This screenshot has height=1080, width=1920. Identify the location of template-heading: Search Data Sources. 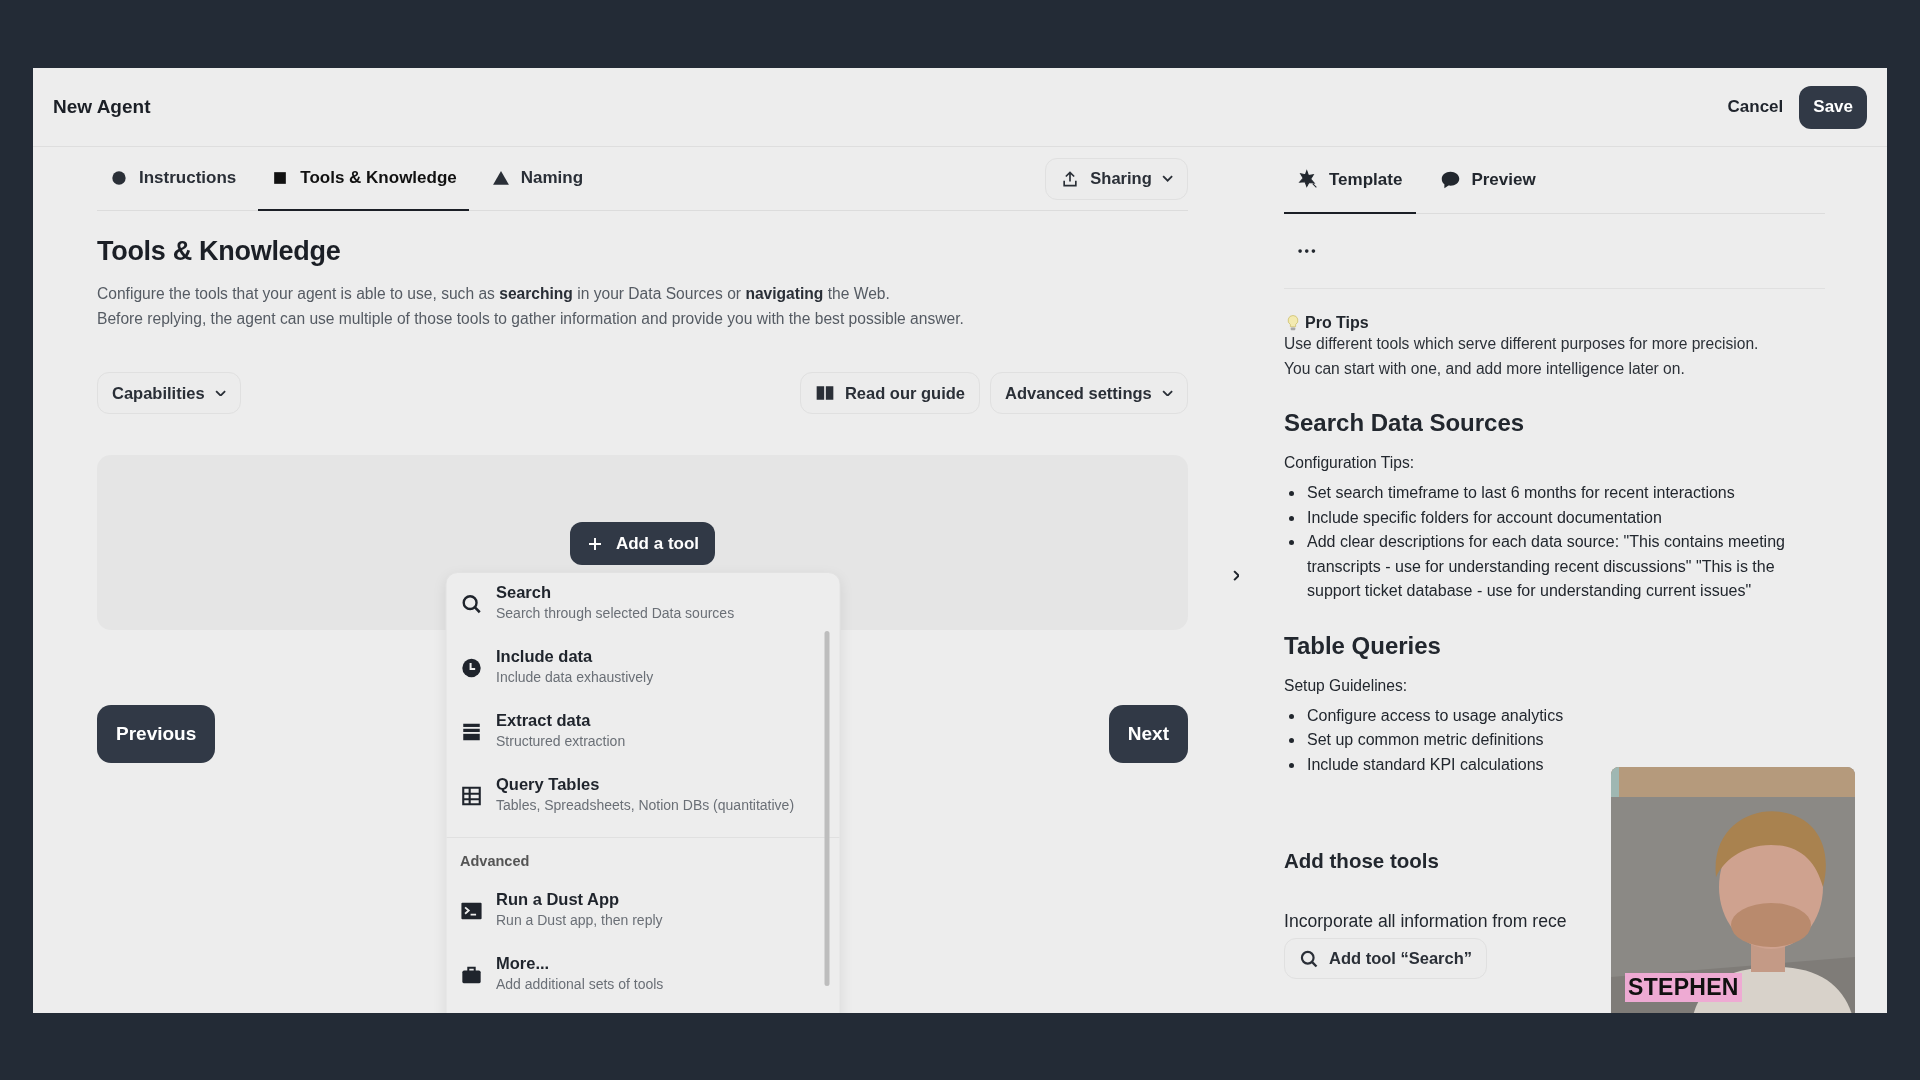
(1405, 423).